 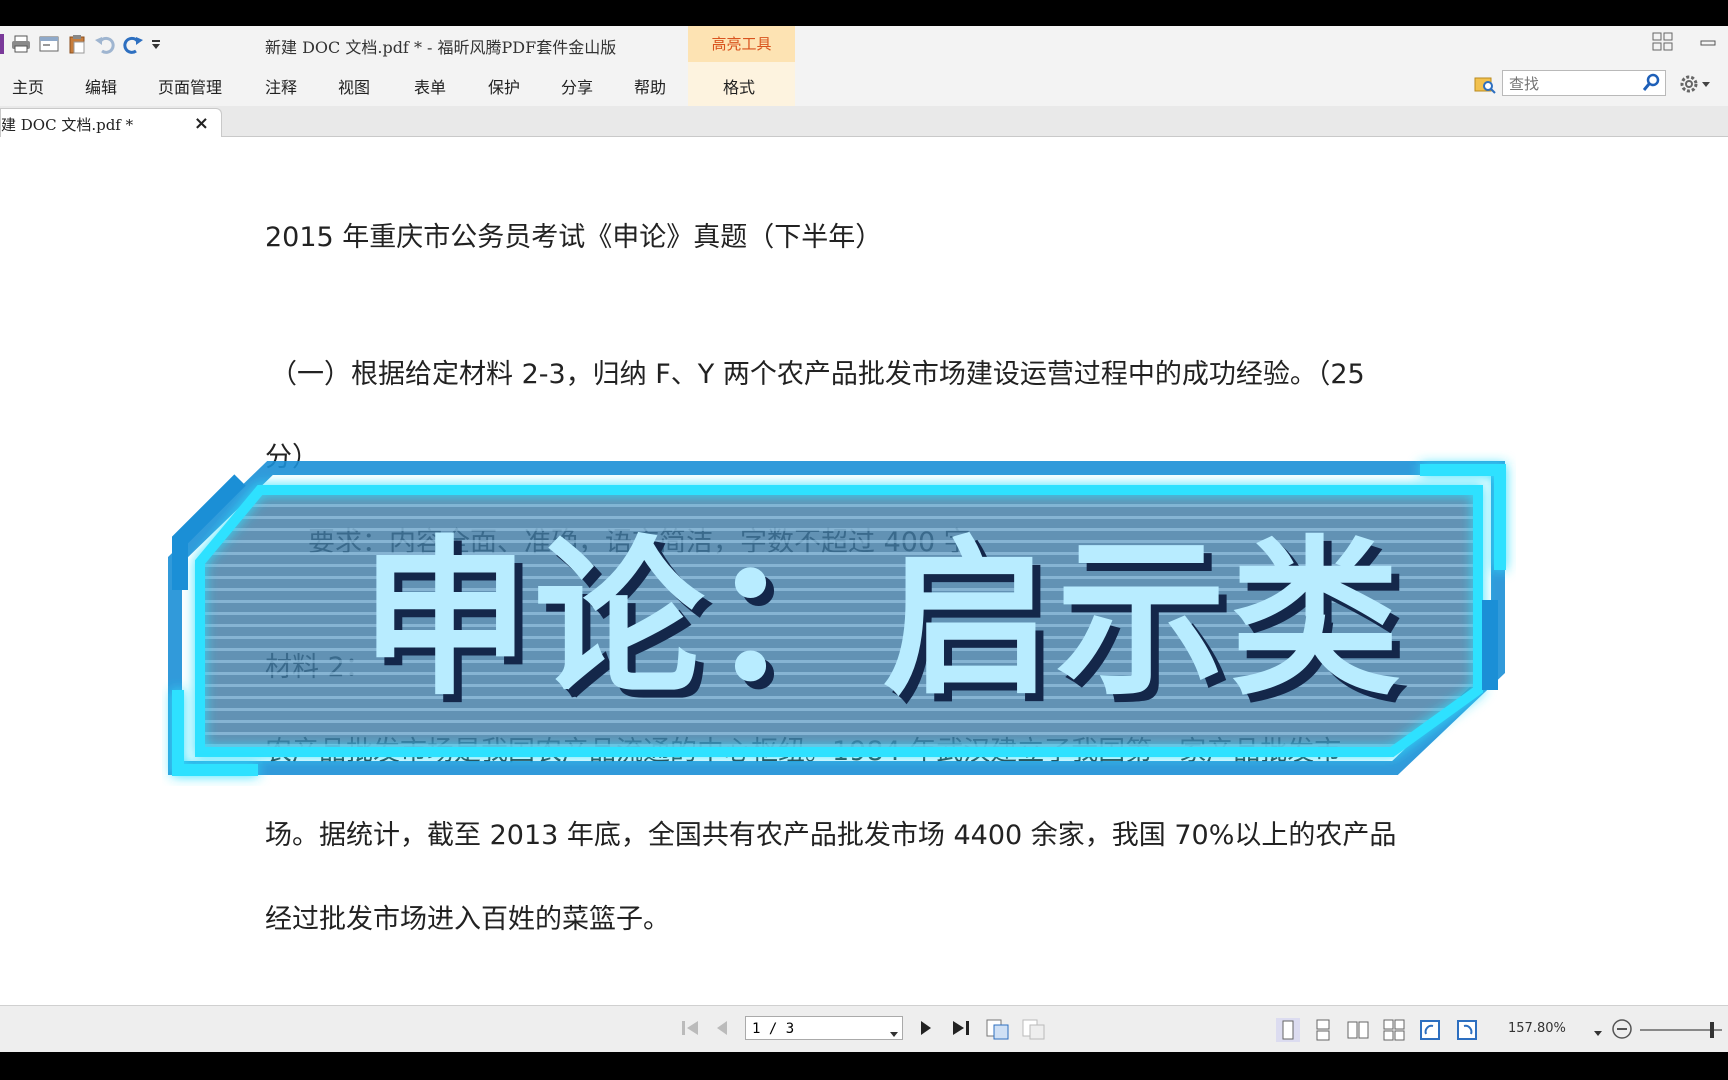 I want to click on context-tab-highlight-tools: 高亮工具, so click(x=741, y=44).